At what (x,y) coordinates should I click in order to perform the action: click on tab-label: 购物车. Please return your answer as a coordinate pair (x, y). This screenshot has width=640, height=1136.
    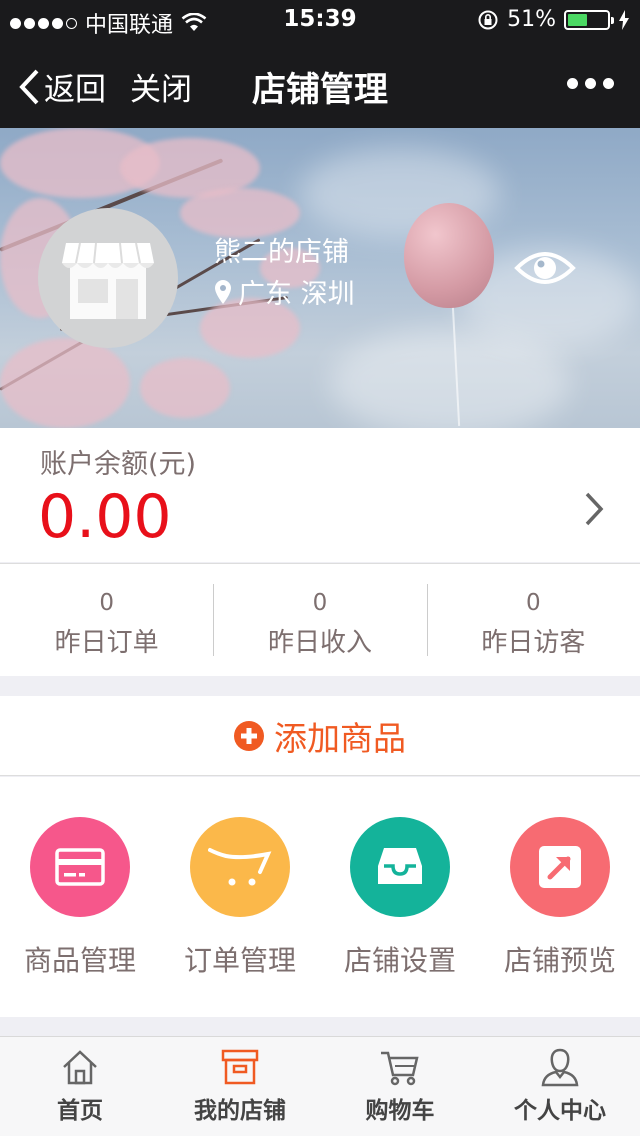
    Looking at the image, I should click on (400, 1111).